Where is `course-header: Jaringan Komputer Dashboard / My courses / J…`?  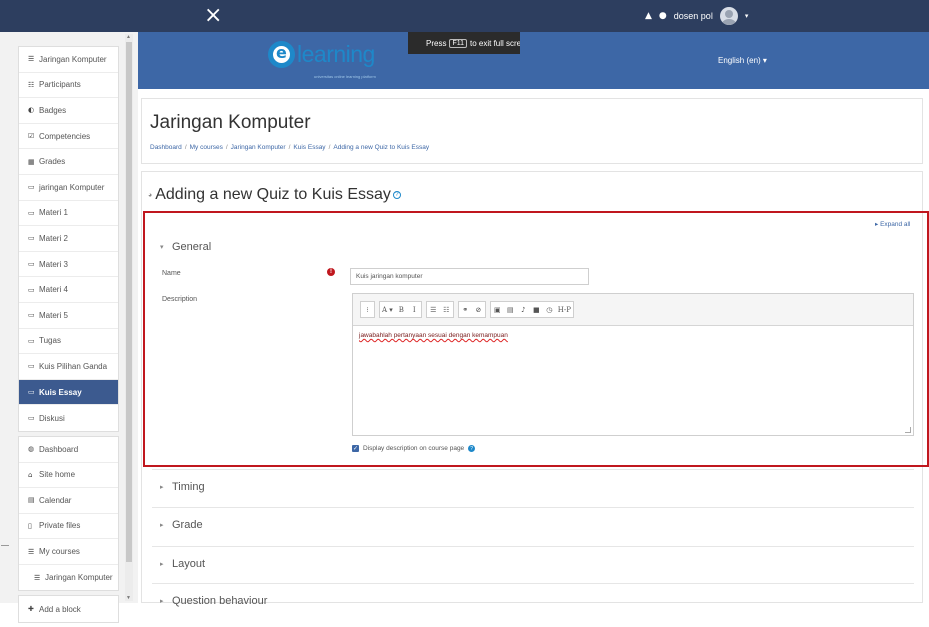 course-header: Jaringan Komputer Dashboard / My courses / J… is located at coordinates (532, 131).